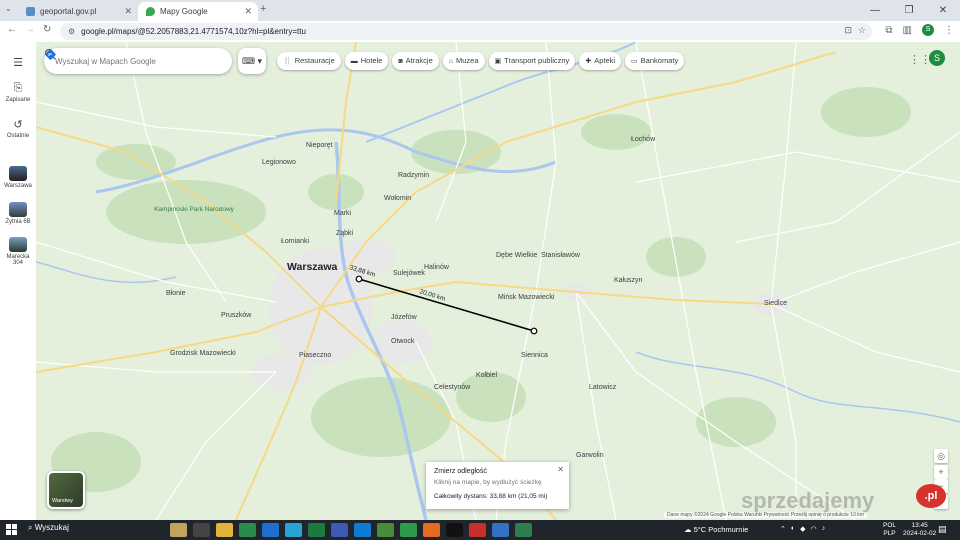 Image resolution: width=960 pixels, height=540 pixels. I want to click on chip-restaurants: 🍴 Restauracje, so click(309, 61).